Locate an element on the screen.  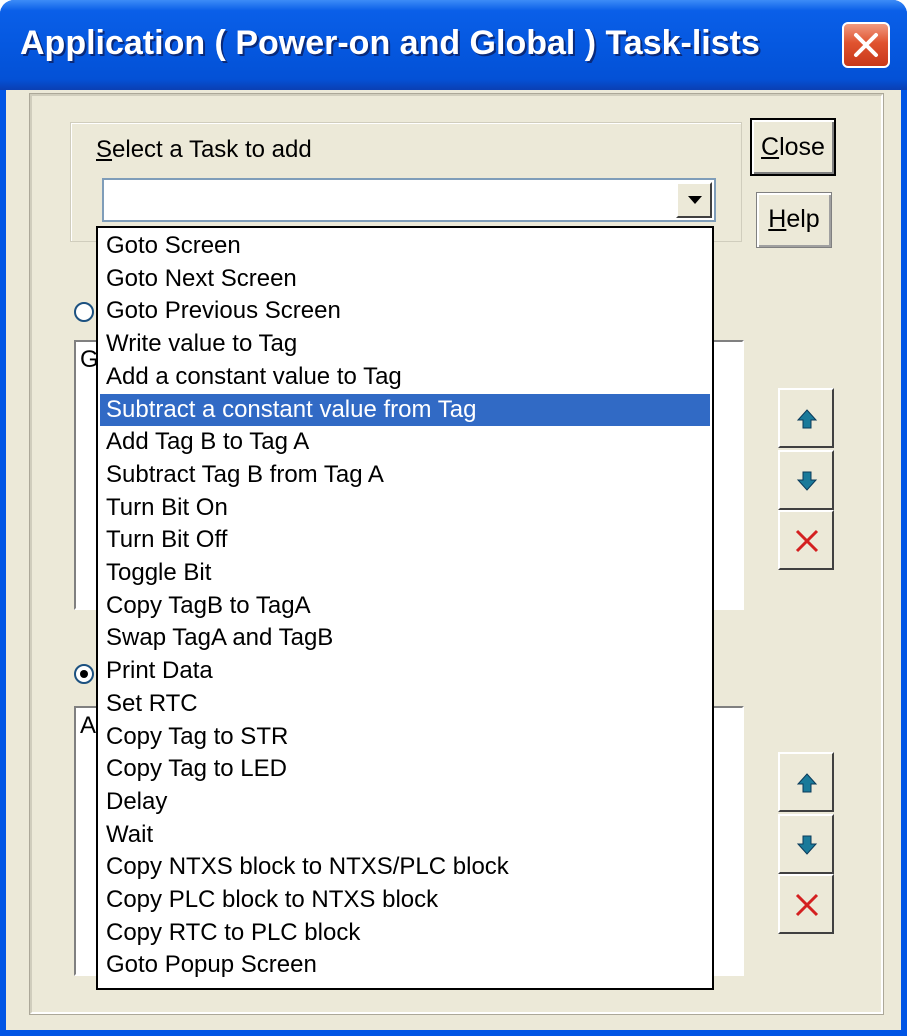
global-move-up-button is located at coordinates (806, 782).